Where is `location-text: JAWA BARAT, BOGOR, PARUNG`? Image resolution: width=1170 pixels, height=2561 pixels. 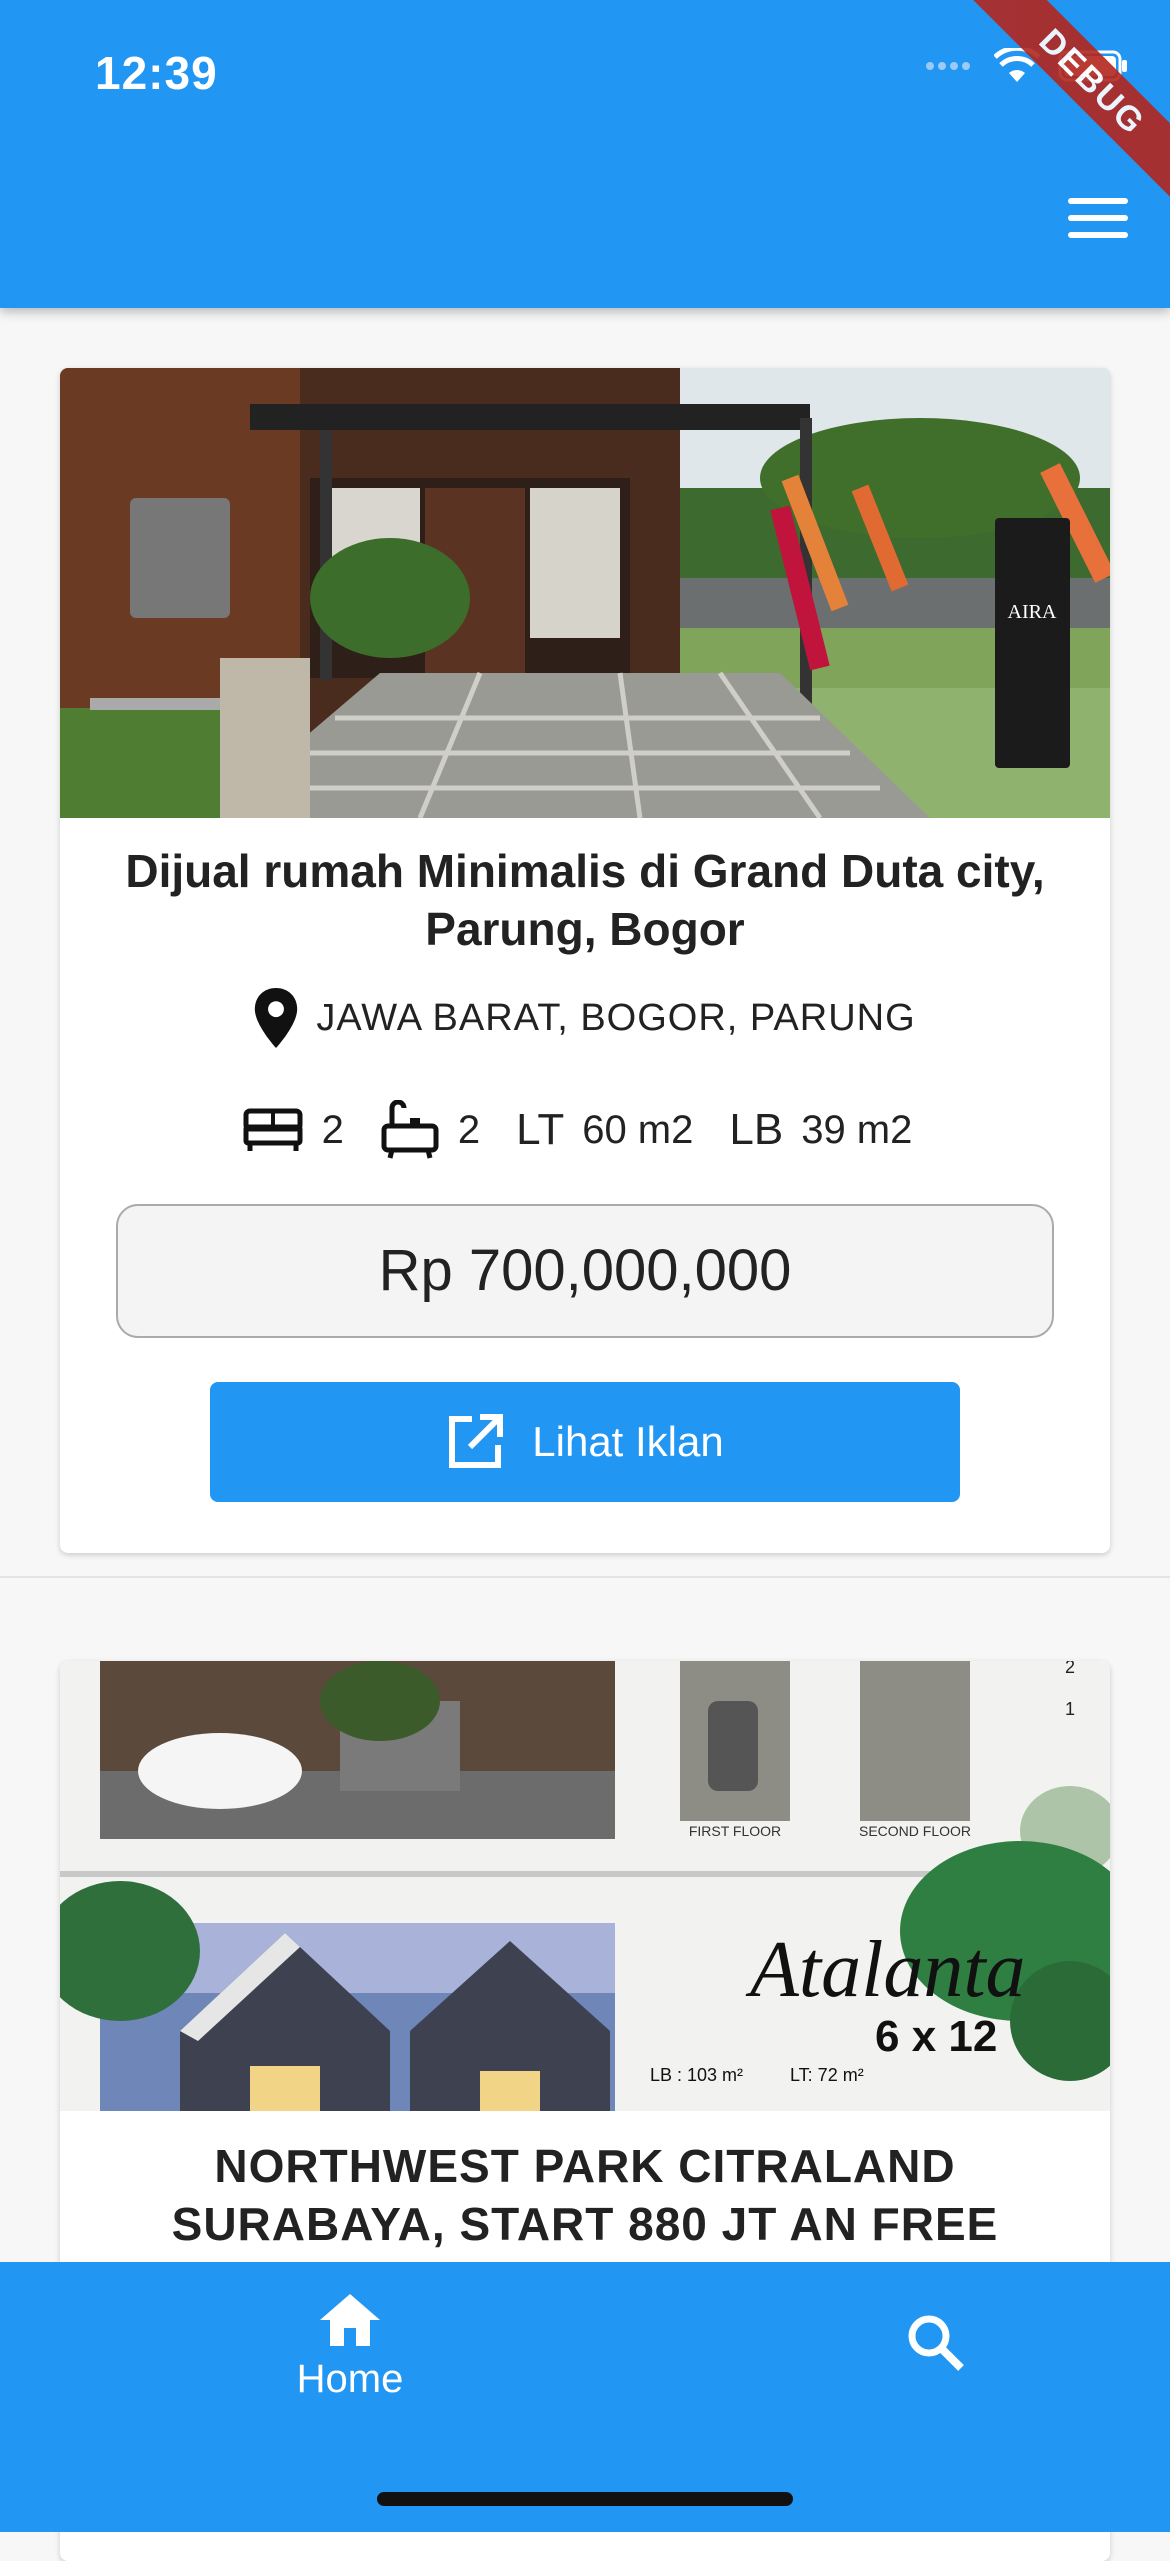 location-text: JAWA BARAT, BOGOR, PARUNG is located at coordinates (616, 1017).